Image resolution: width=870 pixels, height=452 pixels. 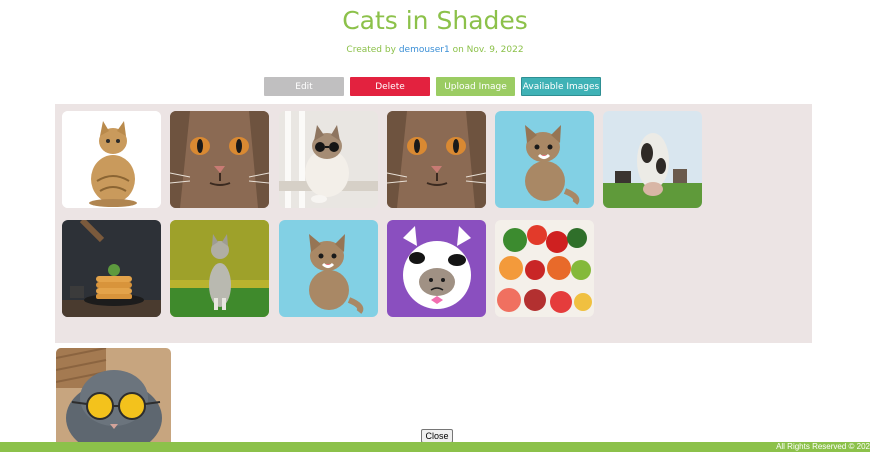 What do you see at coordinates (371, 50) in the screenshot?
I see `subtitle-prefix: Created by` at bounding box center [371, 50].